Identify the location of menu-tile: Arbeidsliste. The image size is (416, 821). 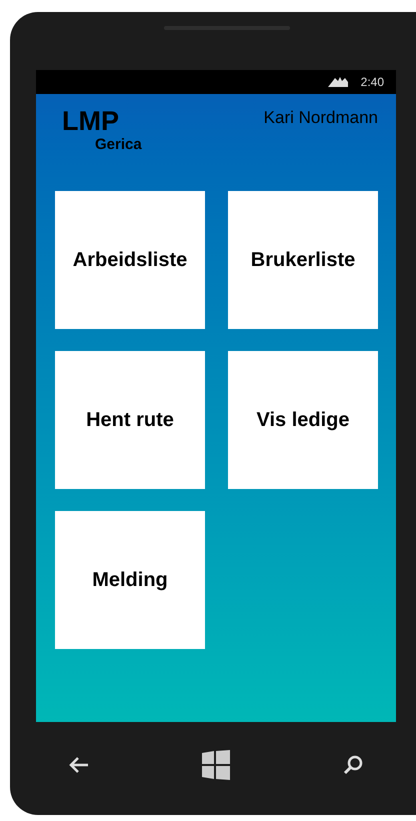
(130, 260).